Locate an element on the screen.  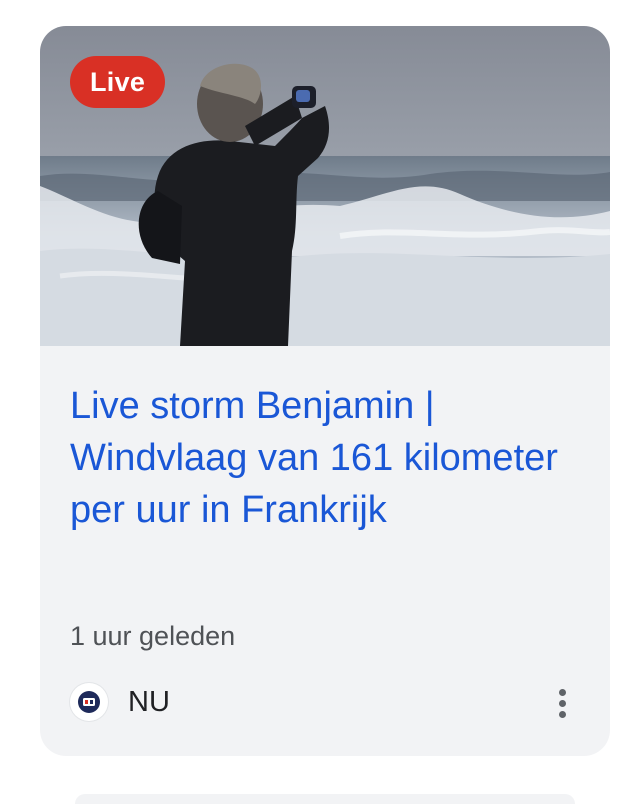
source-logo-icon is located at coordinates (89, 702).